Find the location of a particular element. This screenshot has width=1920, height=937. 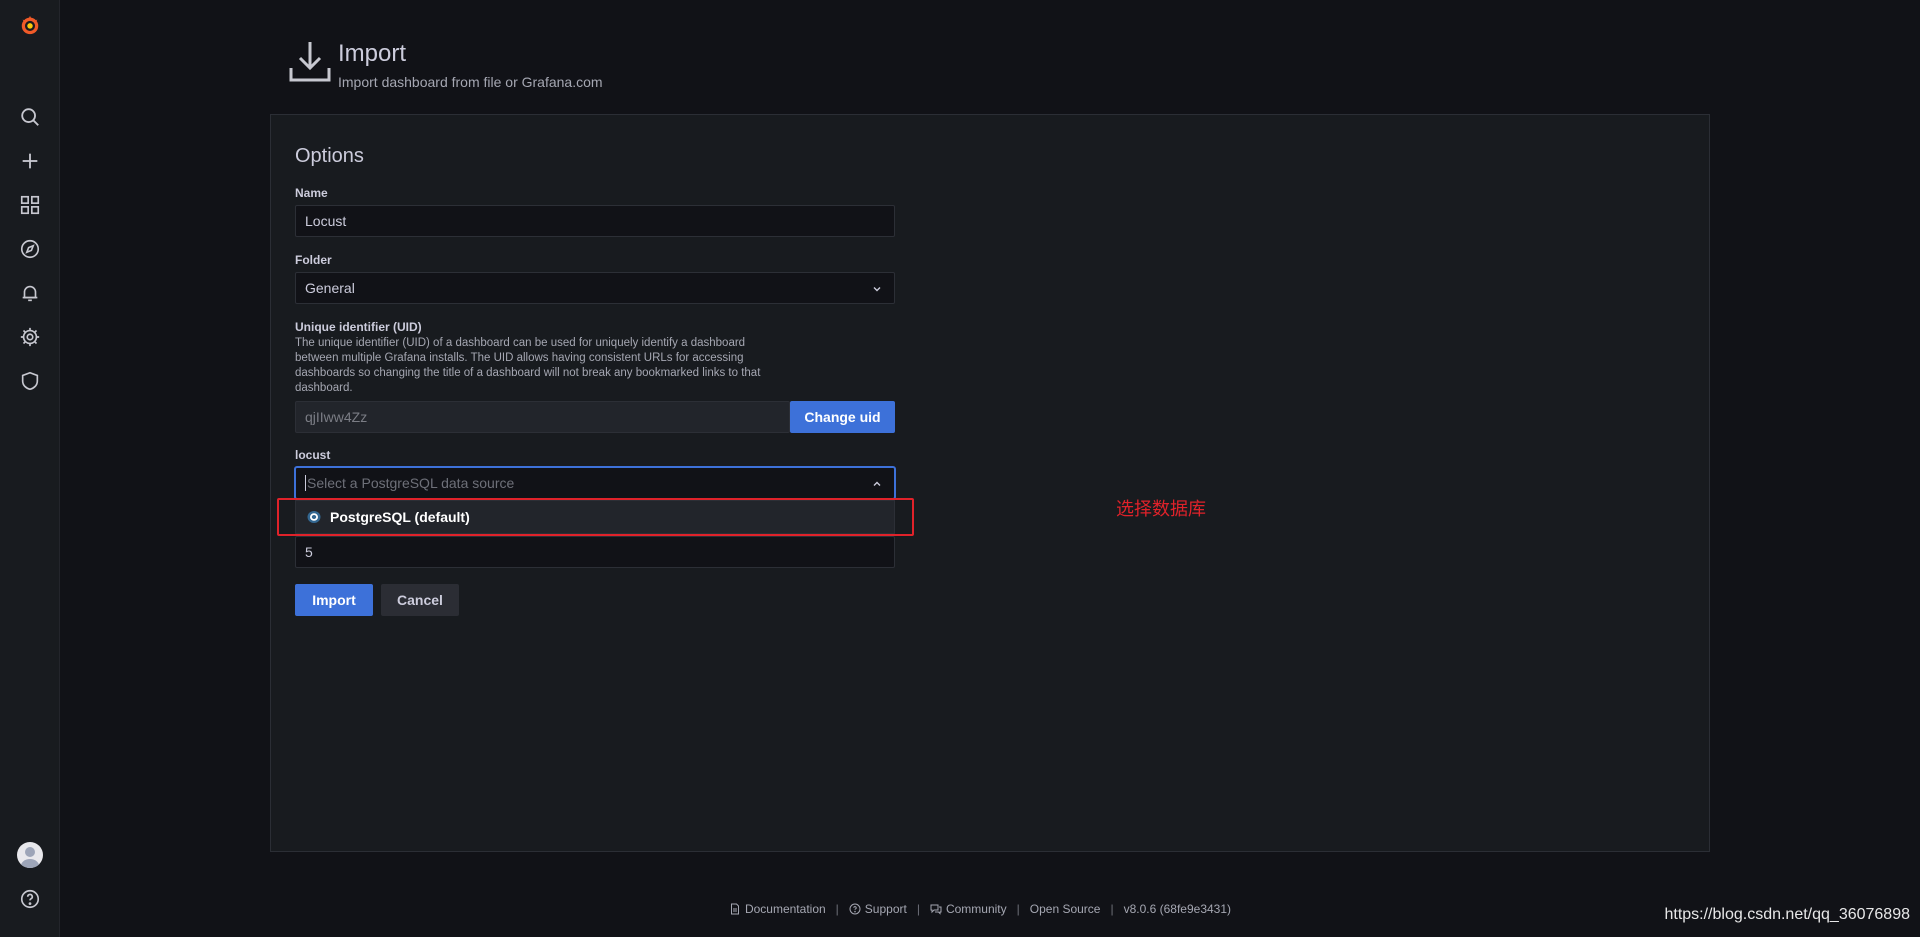

folder-label: Folder is located at coordinates (313, 260).